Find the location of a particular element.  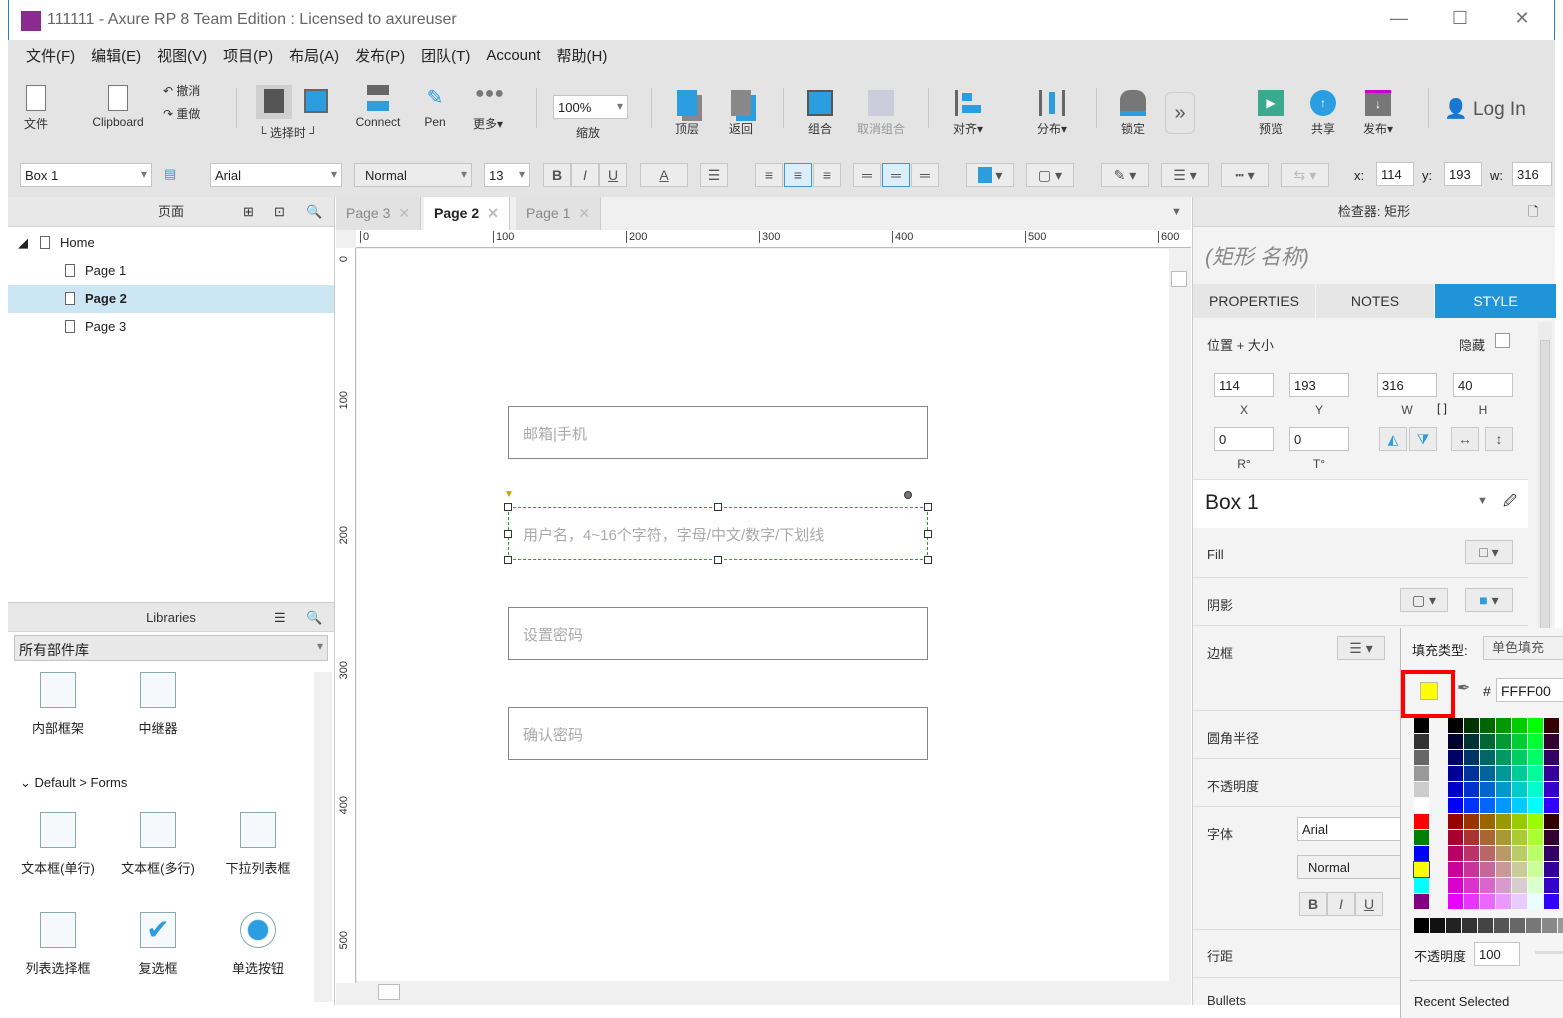

more-button: ●●● 更多▾ is located at coordinates (488, 108).